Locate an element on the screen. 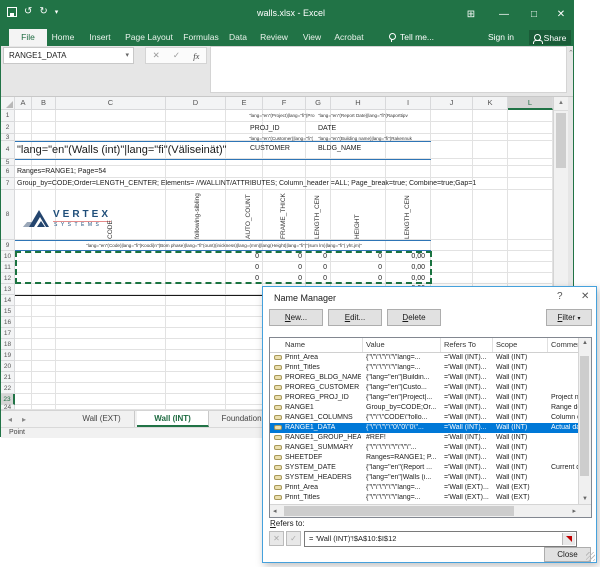  names-scroll-down-icon: ▼ is located at coordinates (585, 499).